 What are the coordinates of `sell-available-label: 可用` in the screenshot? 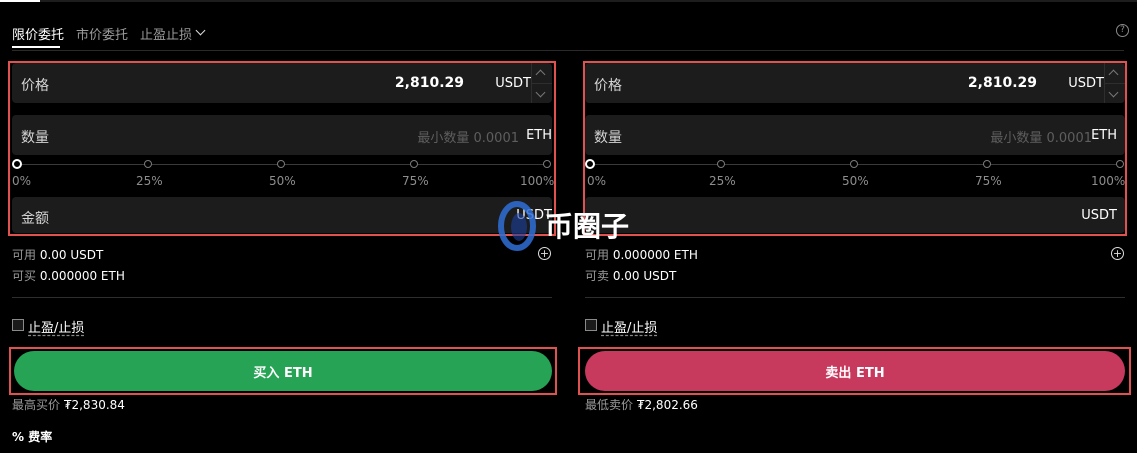 It's located at (597, 255).